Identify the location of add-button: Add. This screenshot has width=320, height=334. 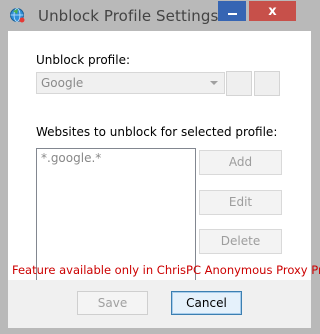
(240, 162).